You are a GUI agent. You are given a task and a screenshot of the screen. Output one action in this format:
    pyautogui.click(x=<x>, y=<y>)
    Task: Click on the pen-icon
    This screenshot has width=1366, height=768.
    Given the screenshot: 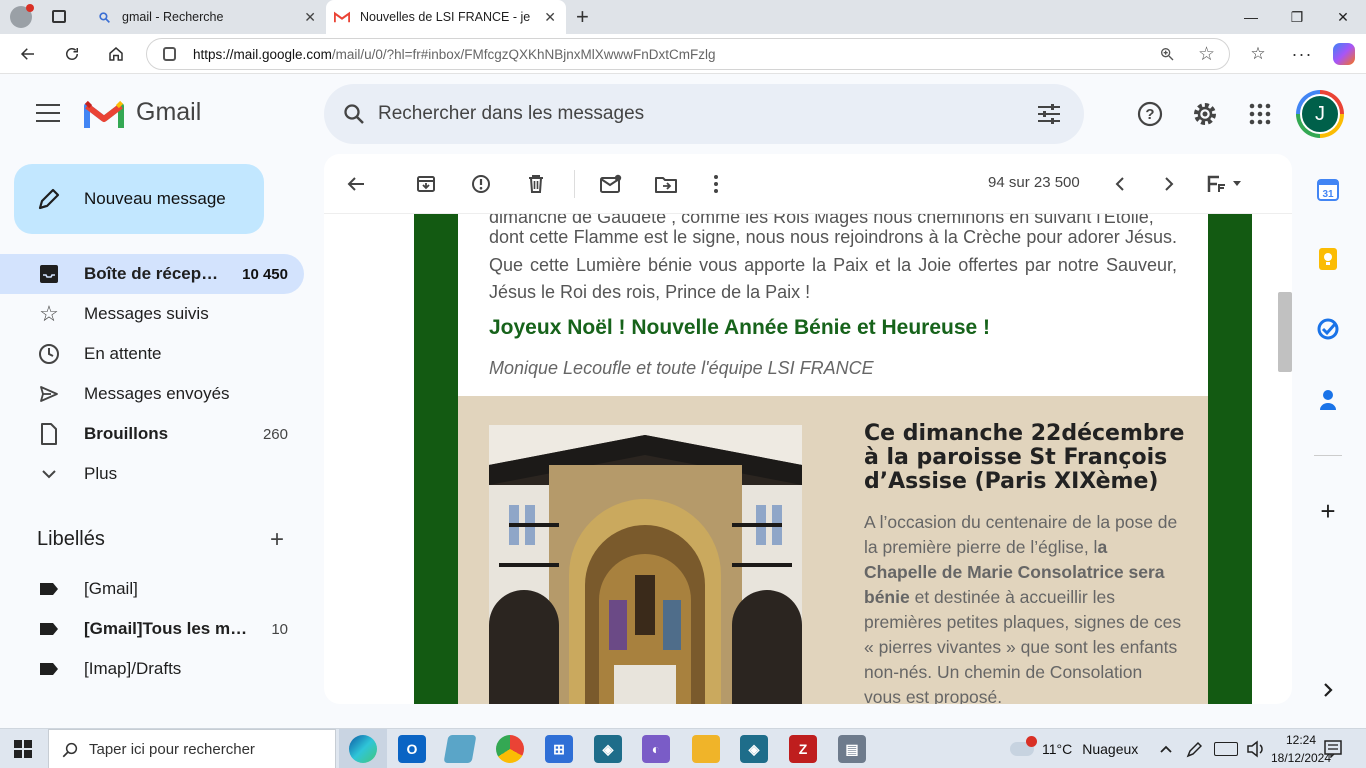 What is the action you would take?
    pyautogui.click(x=1194, y=751)
    